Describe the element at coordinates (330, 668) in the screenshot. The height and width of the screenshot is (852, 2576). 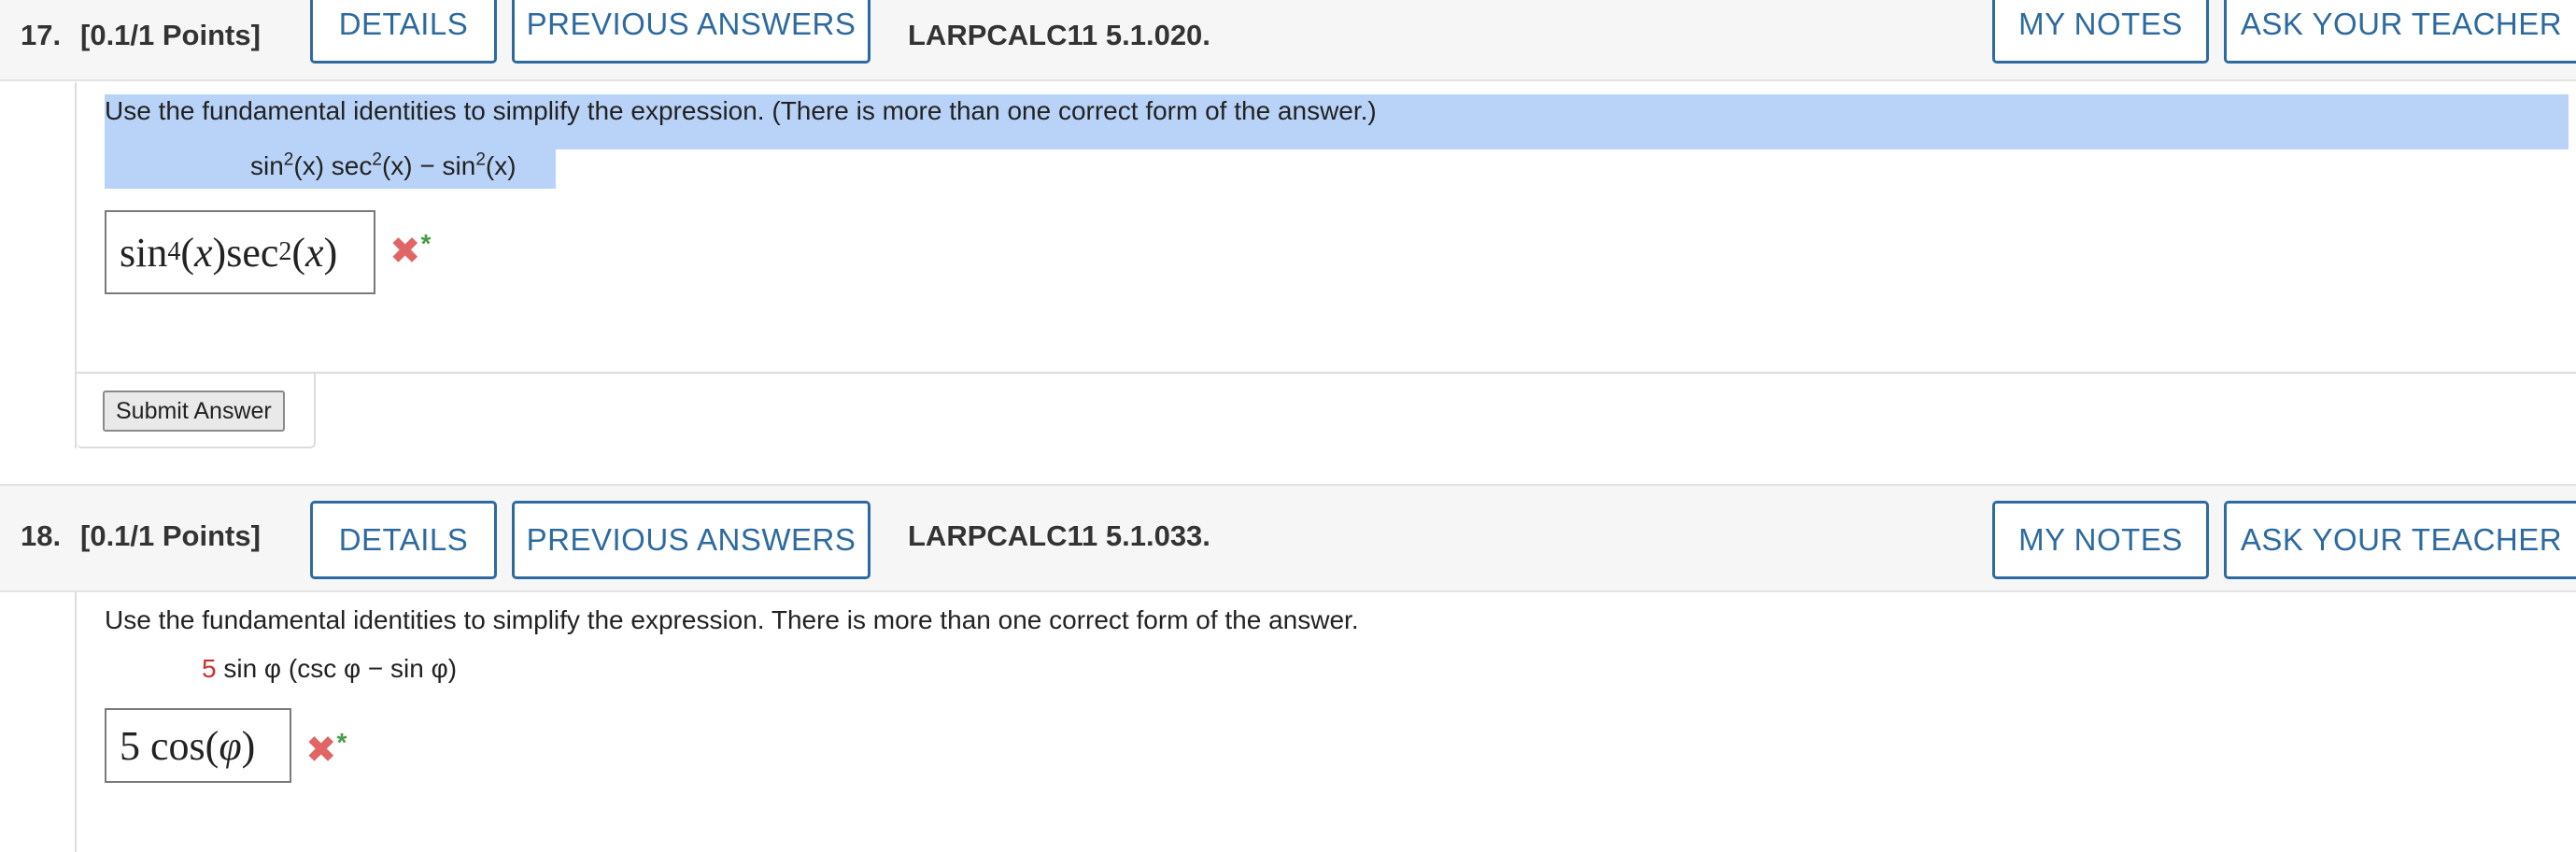
I see `math-expression: 5 sin φ (csc φ − sin φ)` at that location.